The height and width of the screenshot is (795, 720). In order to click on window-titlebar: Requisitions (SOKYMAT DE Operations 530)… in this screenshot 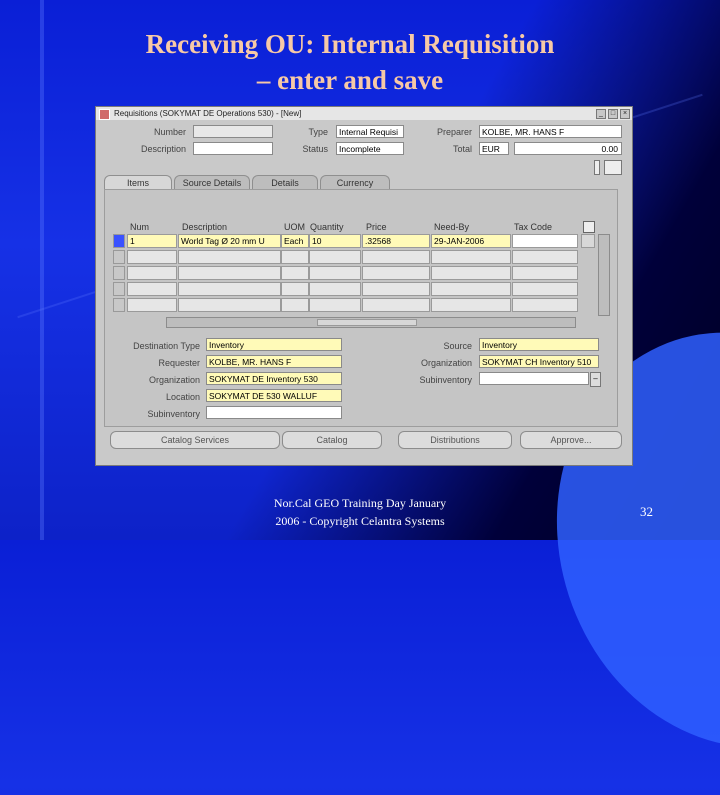, I will do `click(364, 113)`.